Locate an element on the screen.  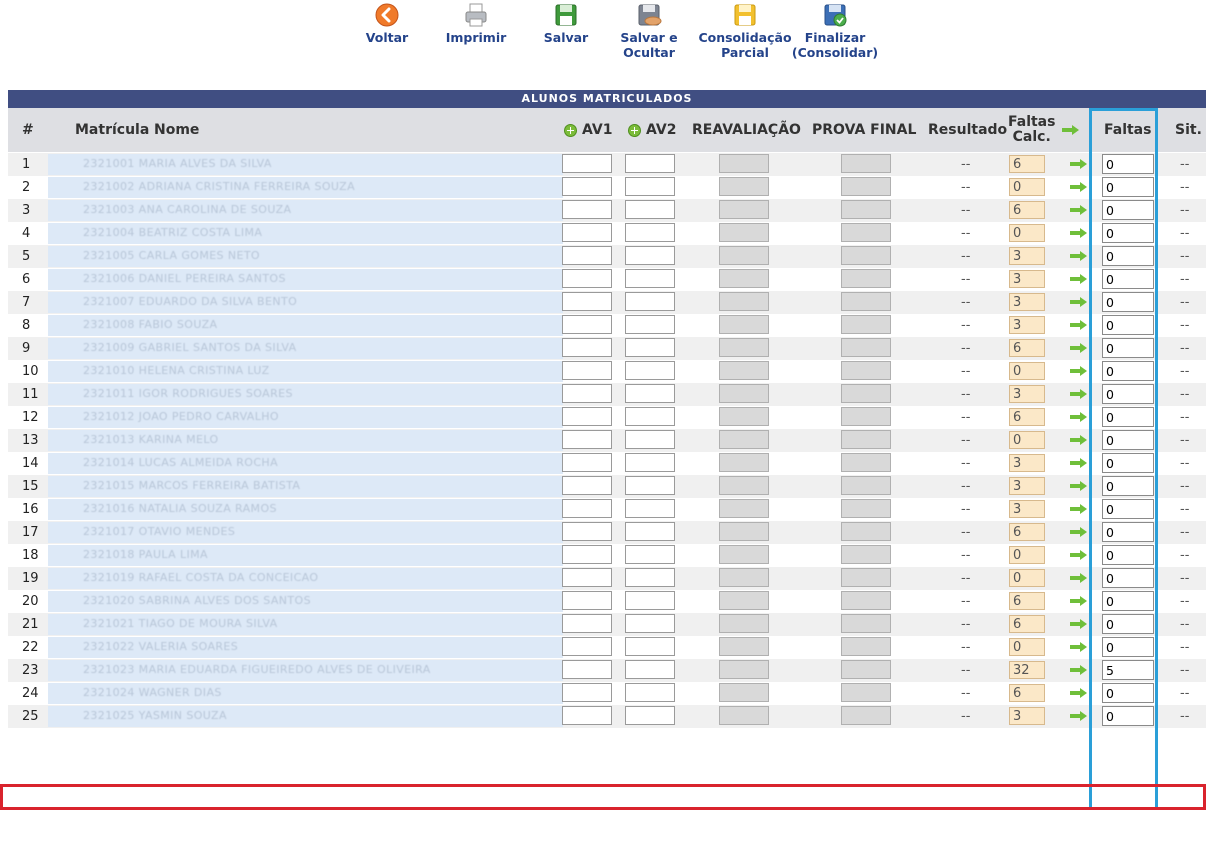
save-and-hide-button: Salvar e Ocultar is located at coordinates (649, 31).